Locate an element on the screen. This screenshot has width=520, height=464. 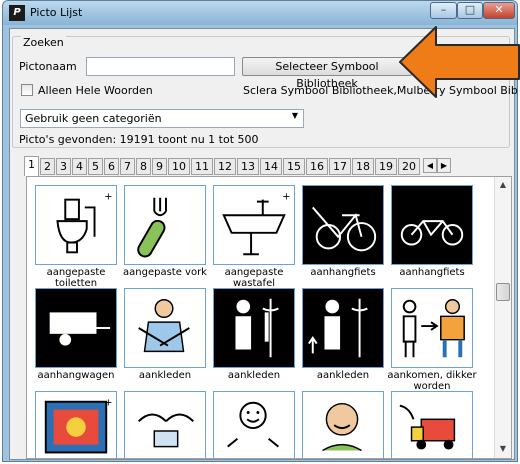
tab-page-9: 9 is located at coordinates (159, 166).